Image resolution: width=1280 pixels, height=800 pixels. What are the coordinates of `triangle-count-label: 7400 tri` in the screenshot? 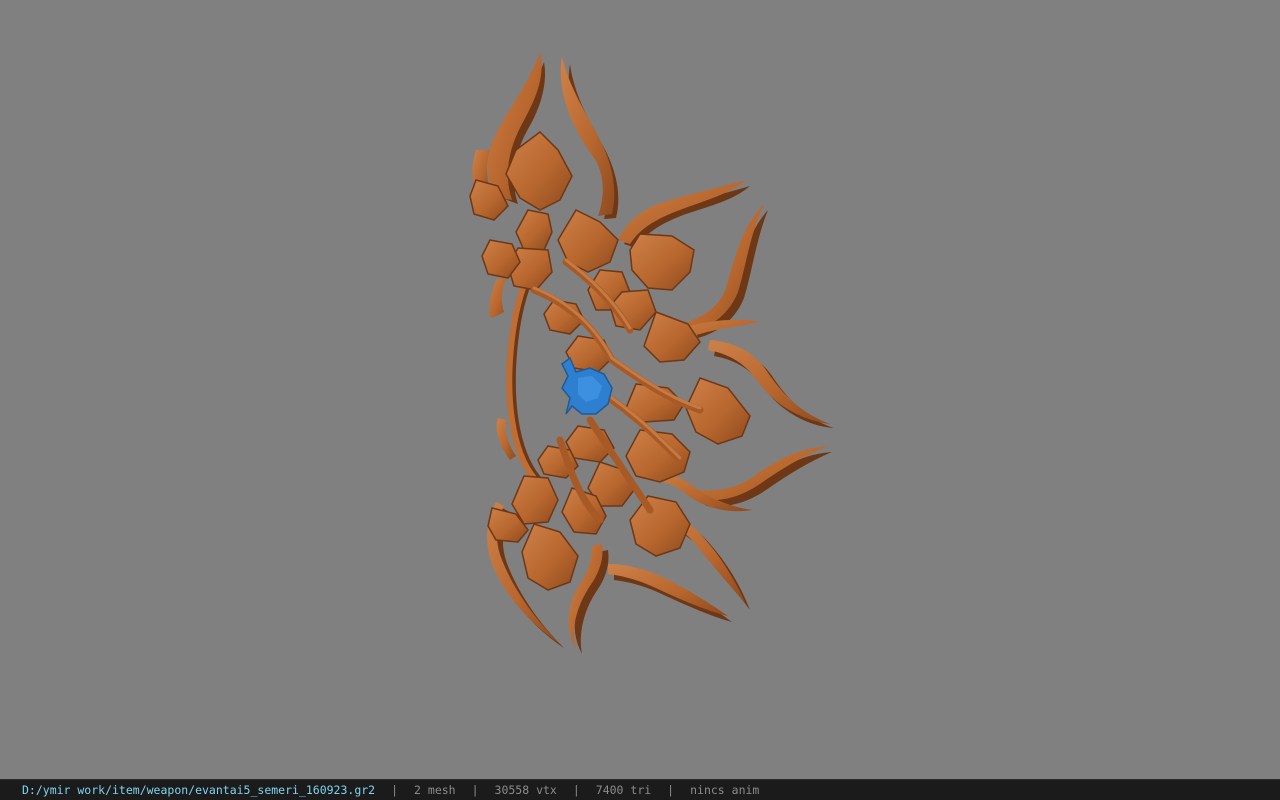 It's located at (623, 790).